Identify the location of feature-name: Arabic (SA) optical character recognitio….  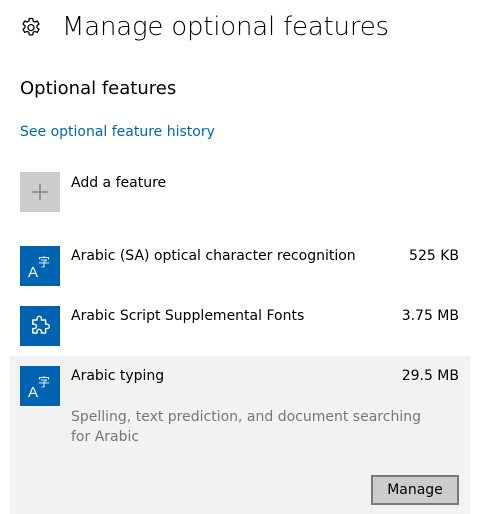
(213, 256).